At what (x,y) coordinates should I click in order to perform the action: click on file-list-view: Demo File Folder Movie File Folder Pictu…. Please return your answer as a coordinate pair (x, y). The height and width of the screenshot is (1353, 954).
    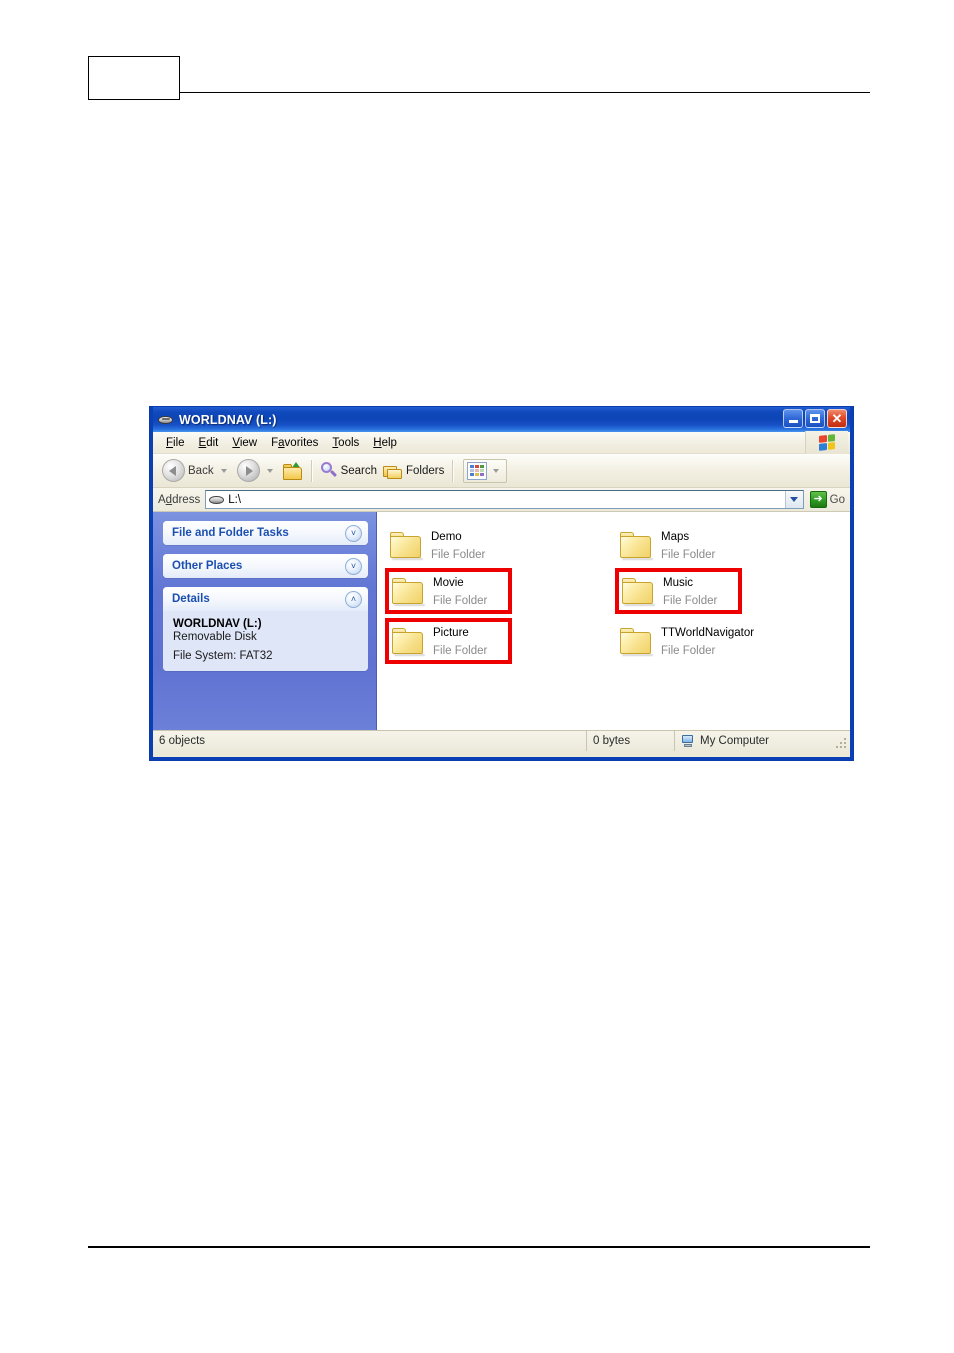
    Looking at the image, I should click on (613, 621).